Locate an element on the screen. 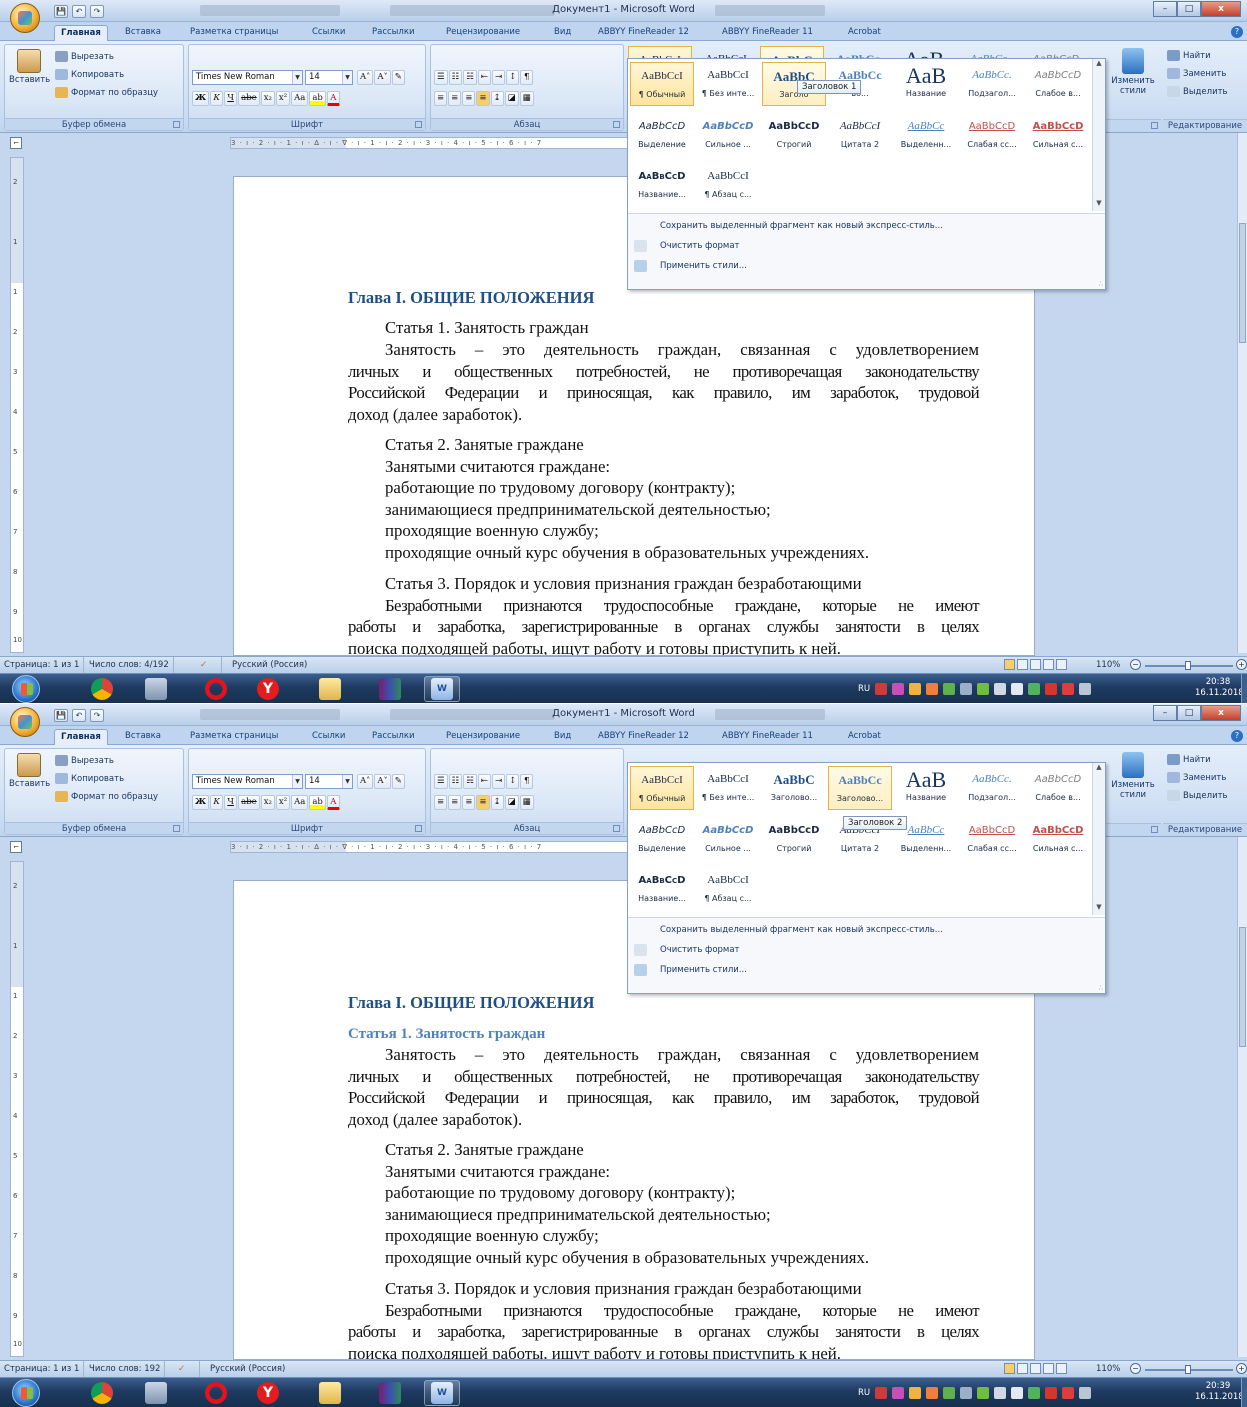 Image resolution: width=1247 pixels, height=1407 pixels. font-name-combo: Times New Roman ▼ is located at coordinates (247, 77).